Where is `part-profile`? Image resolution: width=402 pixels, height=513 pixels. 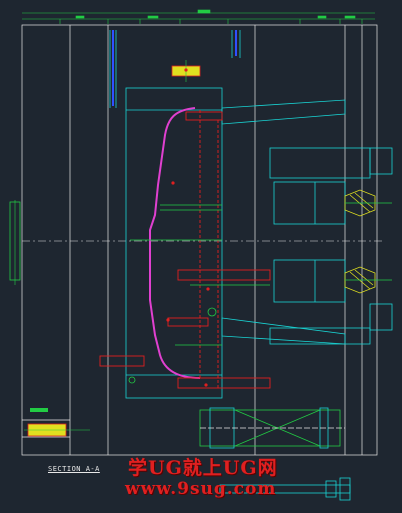 part-profile is located at coordinates (175, 243).